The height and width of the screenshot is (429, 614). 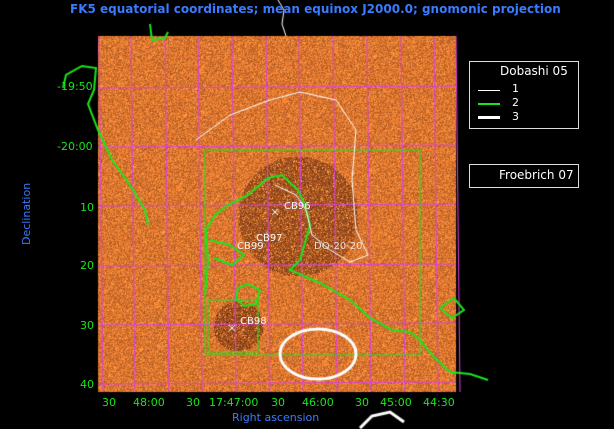 What do you see at coordinates (297, 206) in the screenshot?
I see `object-label-cb96: CB96` at bounding box center [297, 206].